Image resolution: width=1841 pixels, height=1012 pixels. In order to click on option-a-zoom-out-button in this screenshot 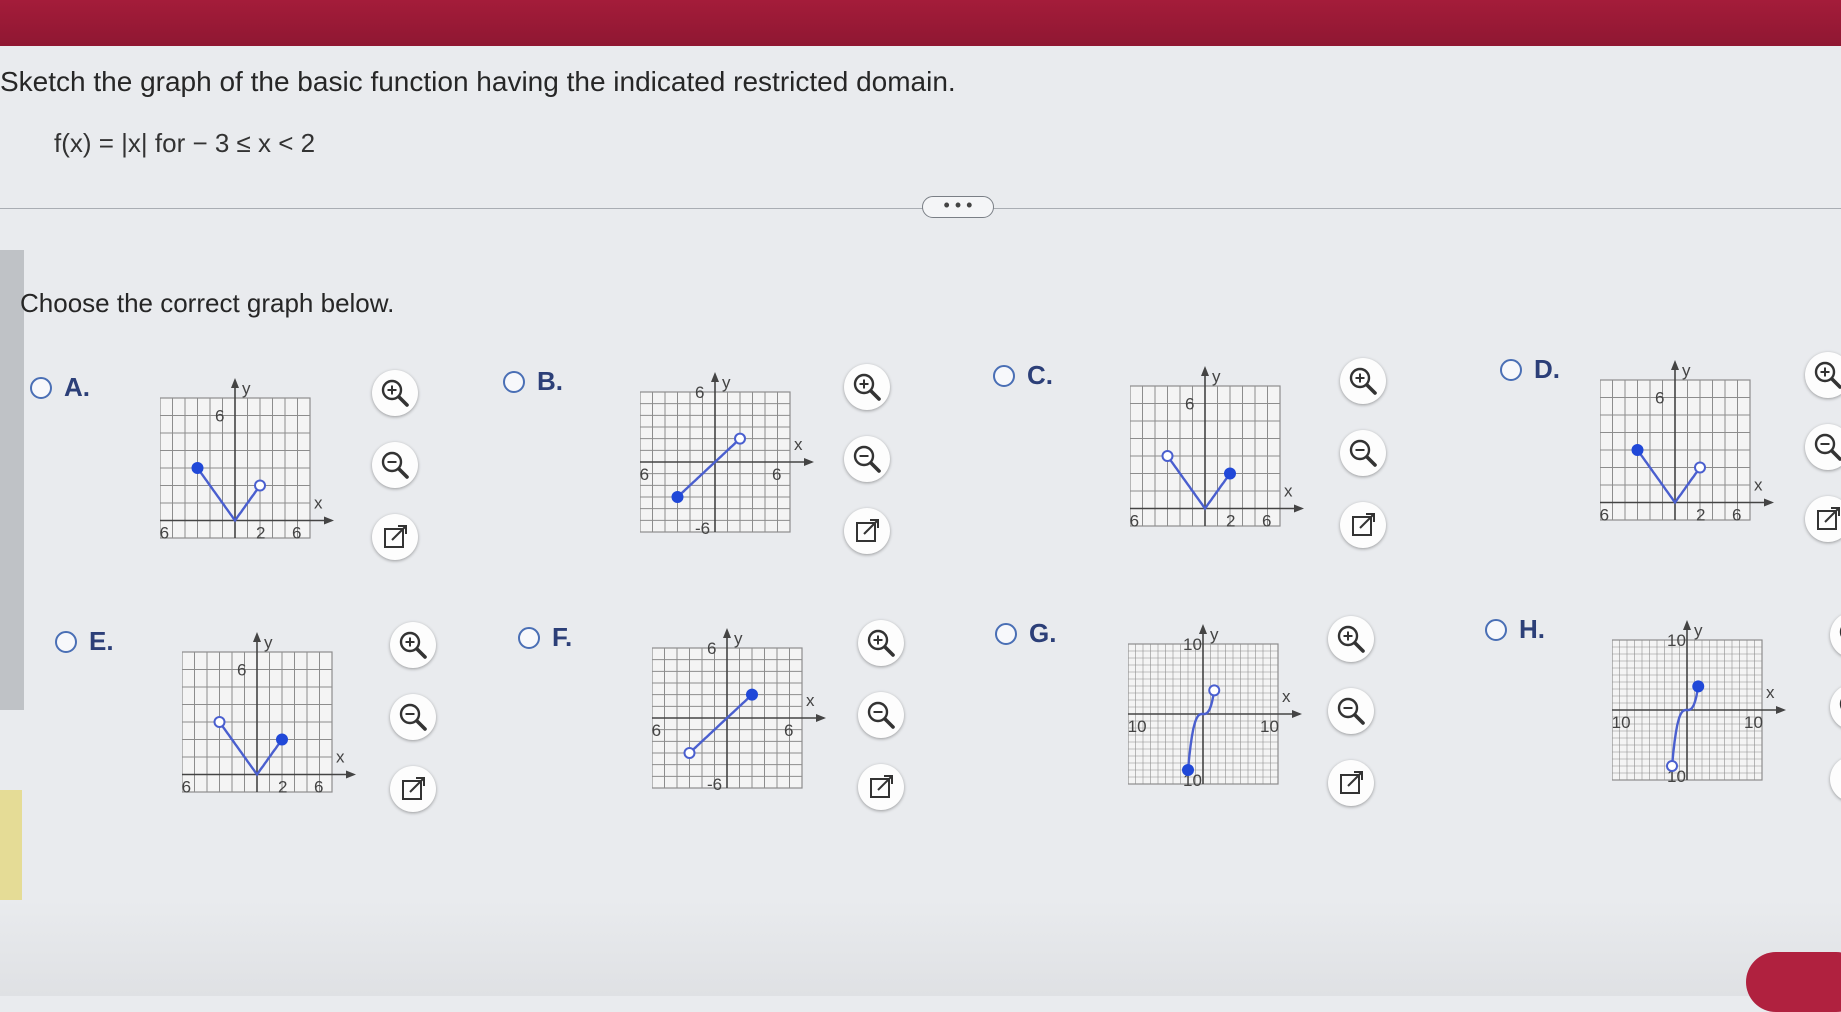, I will do `click(395, 465)`.